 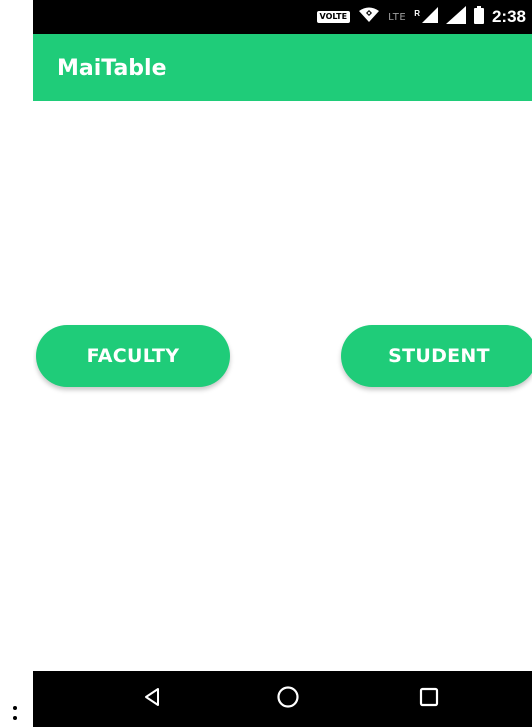 What do you see at coordinates (436, 356) in the screenshot?
I see `student-button: STUDENT` at bounding box center [436, 356].